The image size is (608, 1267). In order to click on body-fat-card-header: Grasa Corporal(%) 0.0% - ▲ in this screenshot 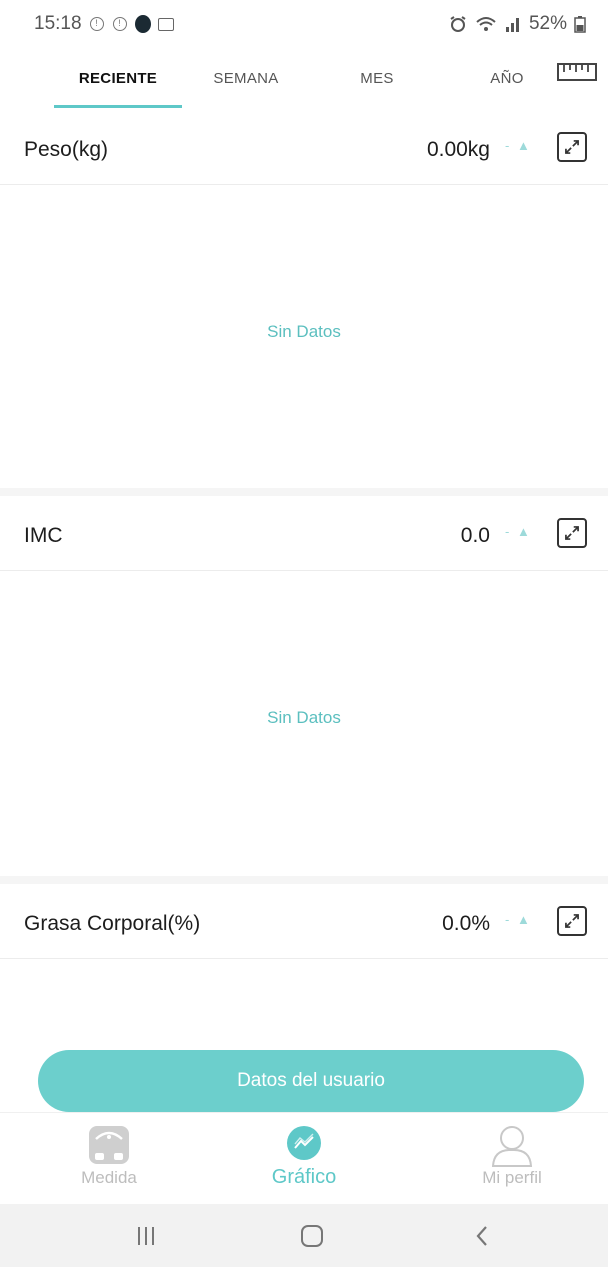, I will do `click(304, 921)`.